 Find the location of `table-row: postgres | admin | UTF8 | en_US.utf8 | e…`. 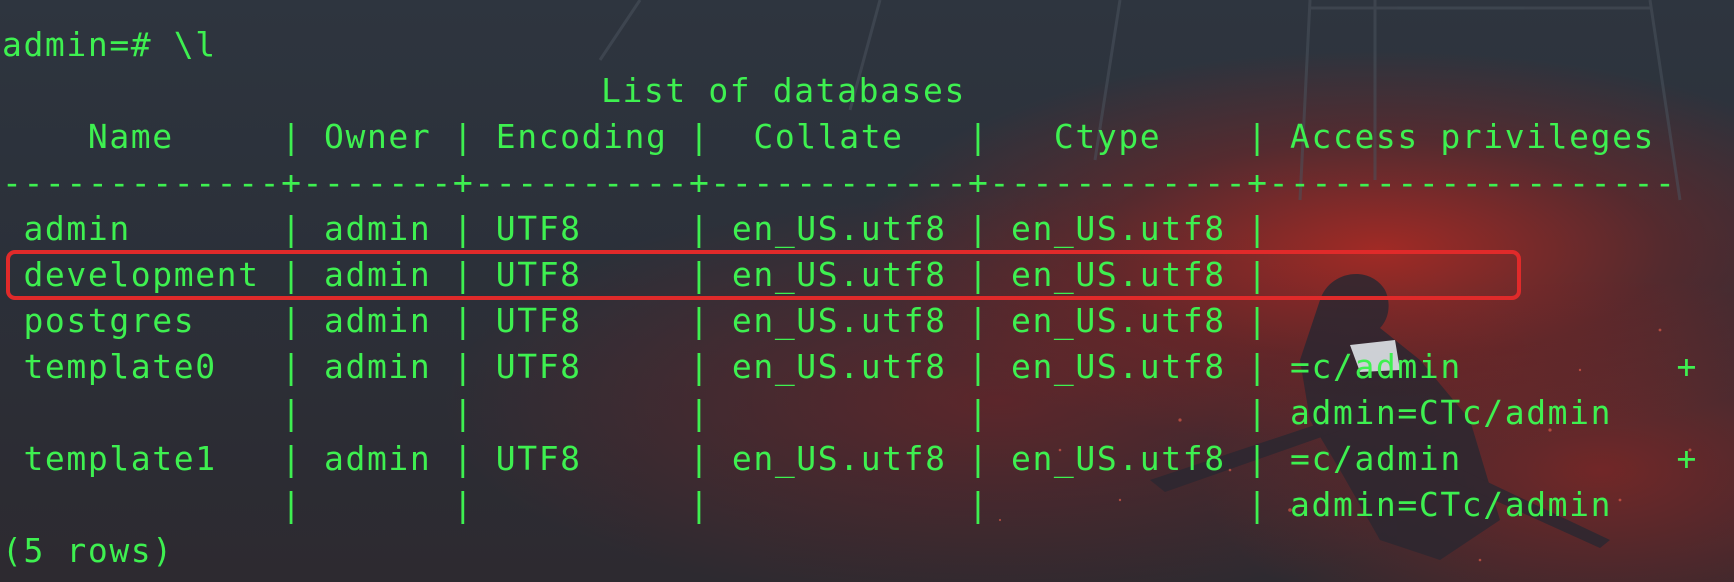

table-row: postgres | admin | UTF8 | en_US.utf8 | e… is located at coordinates (635, 320).